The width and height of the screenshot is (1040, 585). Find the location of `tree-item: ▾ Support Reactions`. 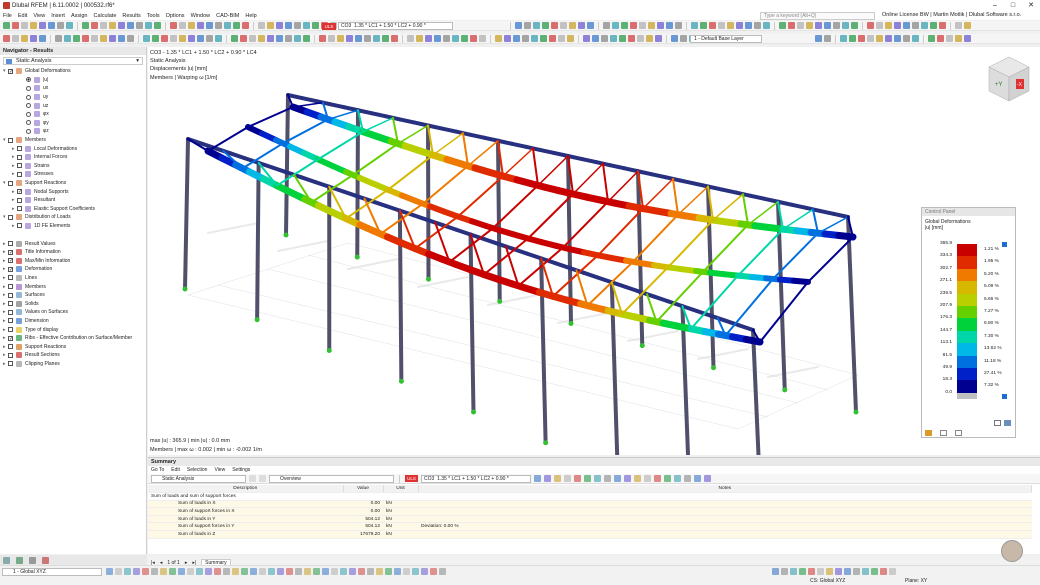

tree-item: ▾ Support Reactions is located at coordinates (73, 183).